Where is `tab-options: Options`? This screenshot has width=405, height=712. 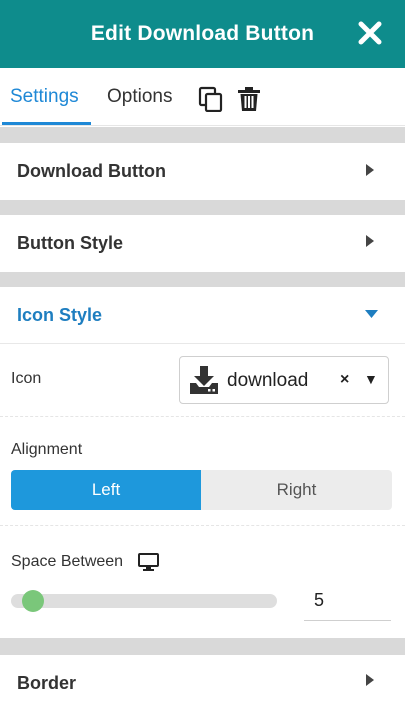 tab-options: Options is located at coordinates (139, 97).